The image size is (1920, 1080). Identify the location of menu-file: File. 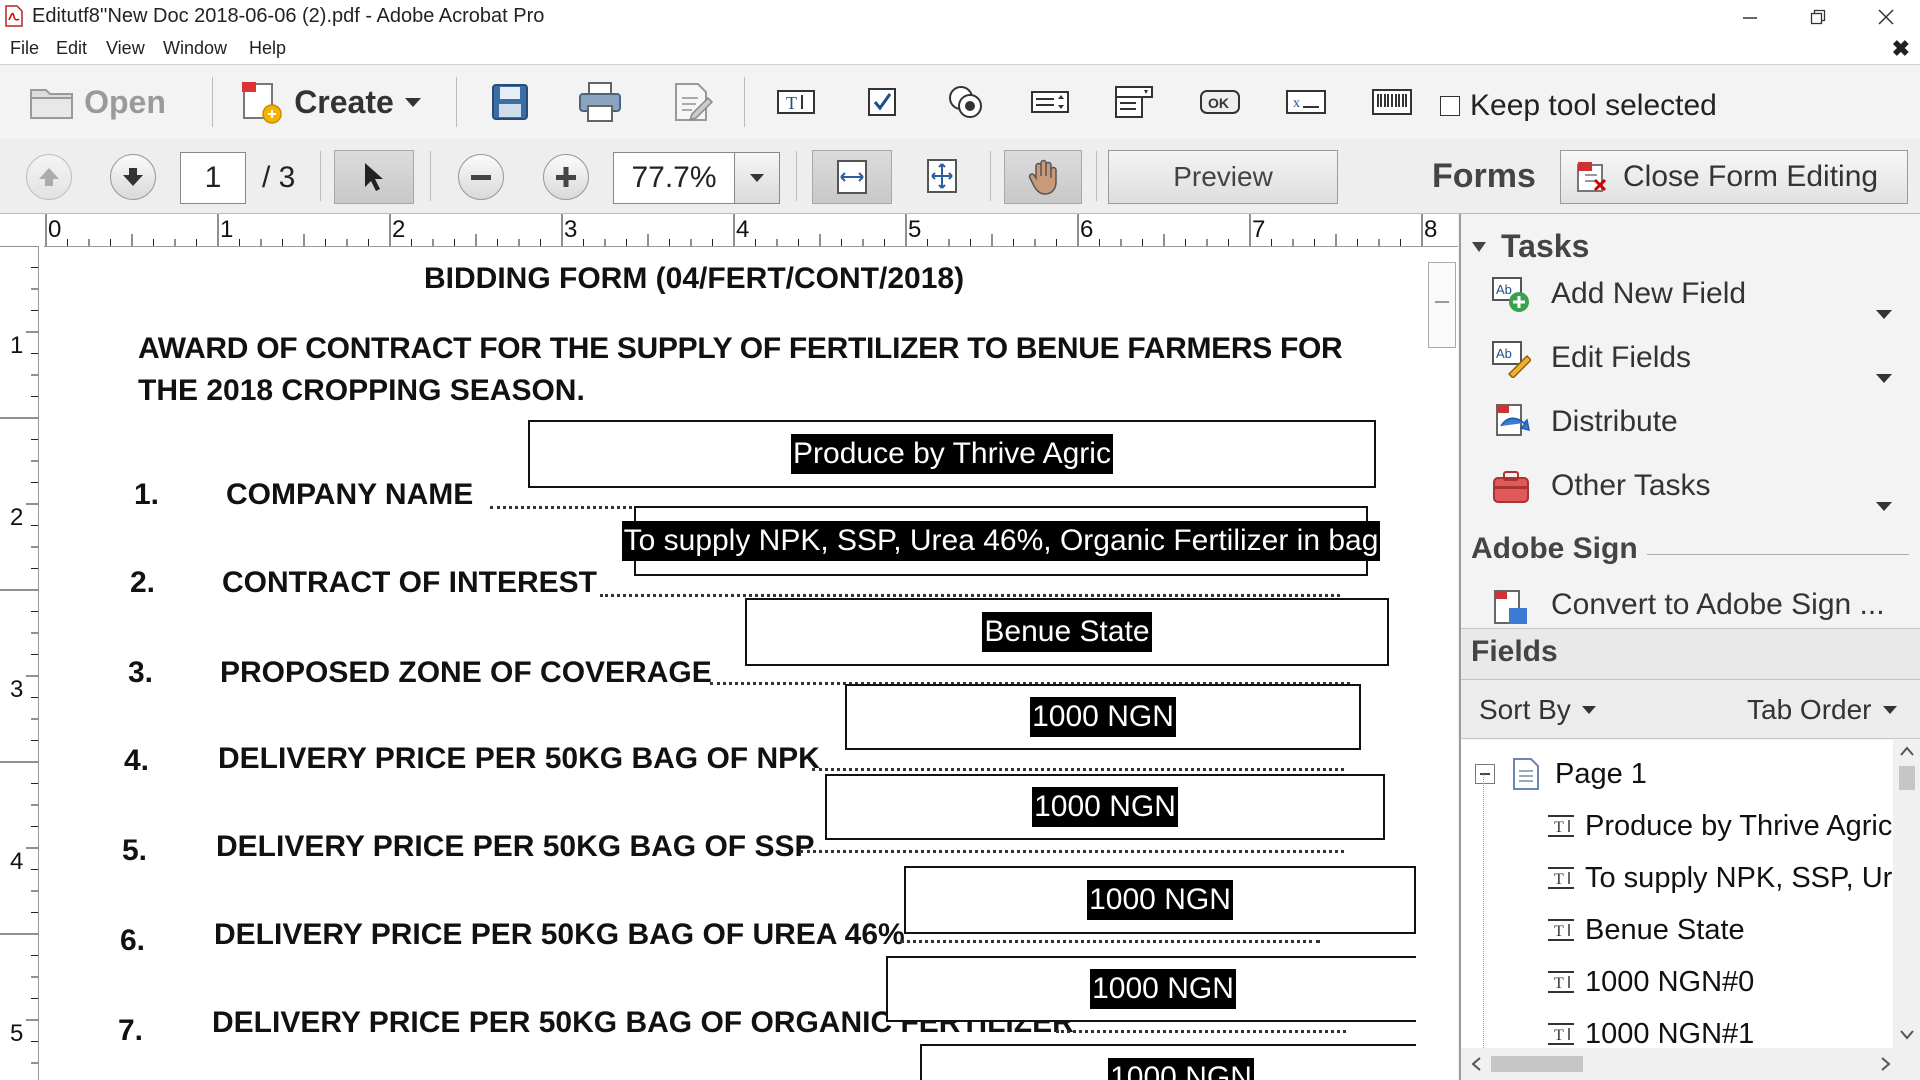
(24, 48).